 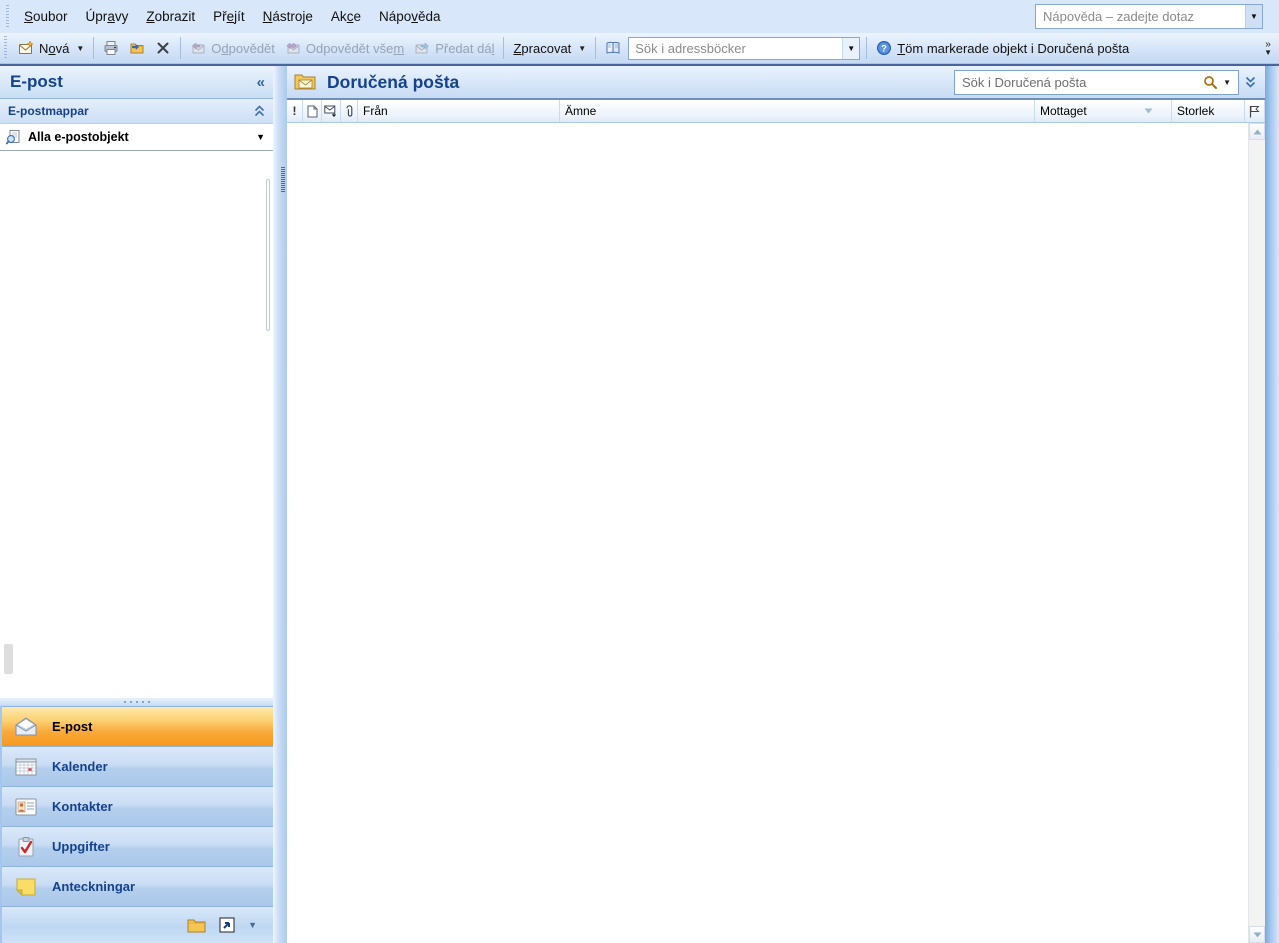 I want to click on nav-button-label: Kontakter, so click(x=82, y=806).